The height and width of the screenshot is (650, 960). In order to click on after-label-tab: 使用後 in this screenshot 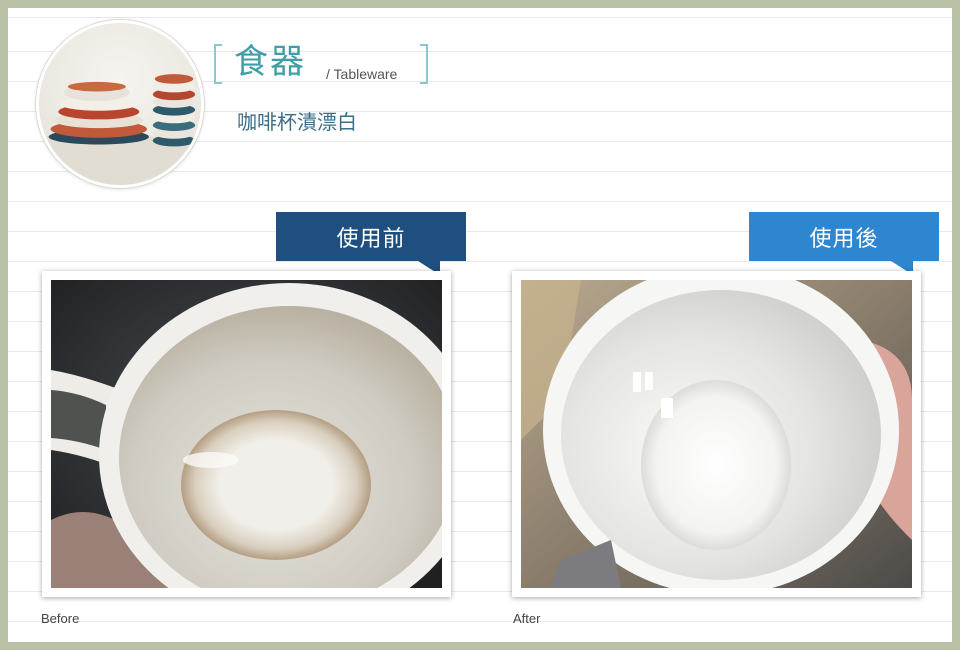, I will do `click(844, 243)`.